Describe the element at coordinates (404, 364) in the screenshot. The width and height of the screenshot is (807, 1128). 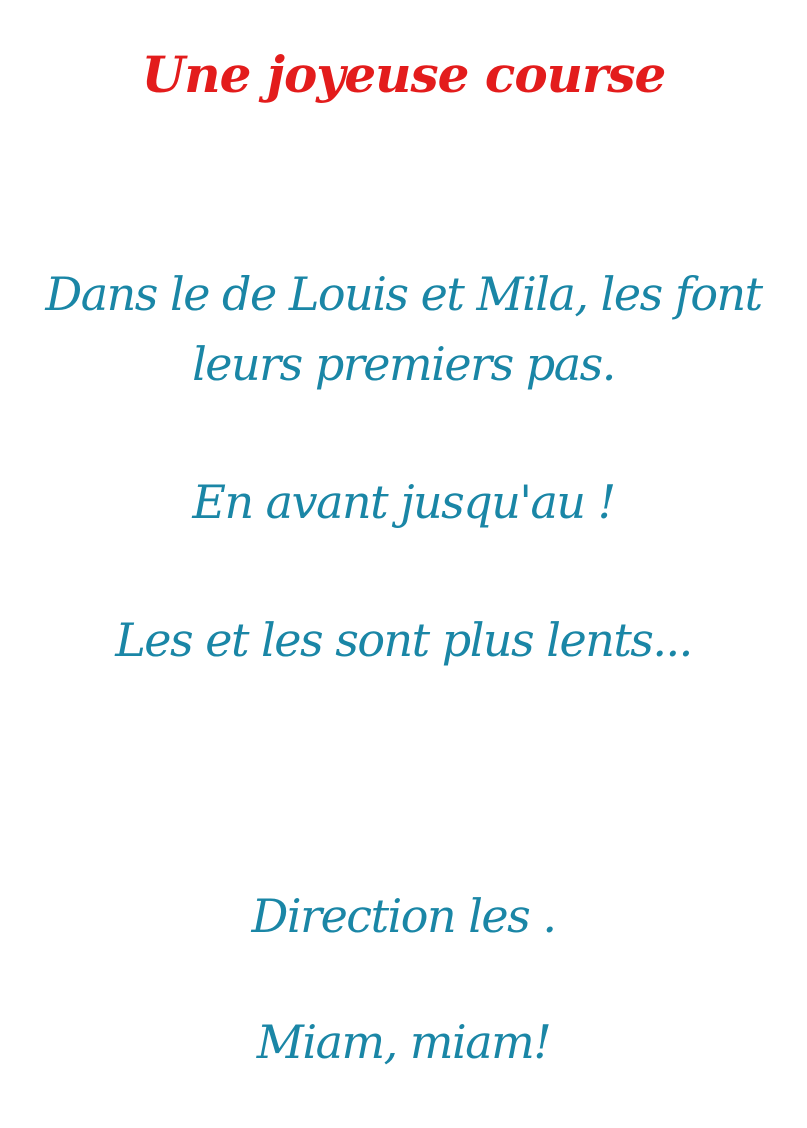
I see `story-line-2: leurs premiers pas.` at that location.